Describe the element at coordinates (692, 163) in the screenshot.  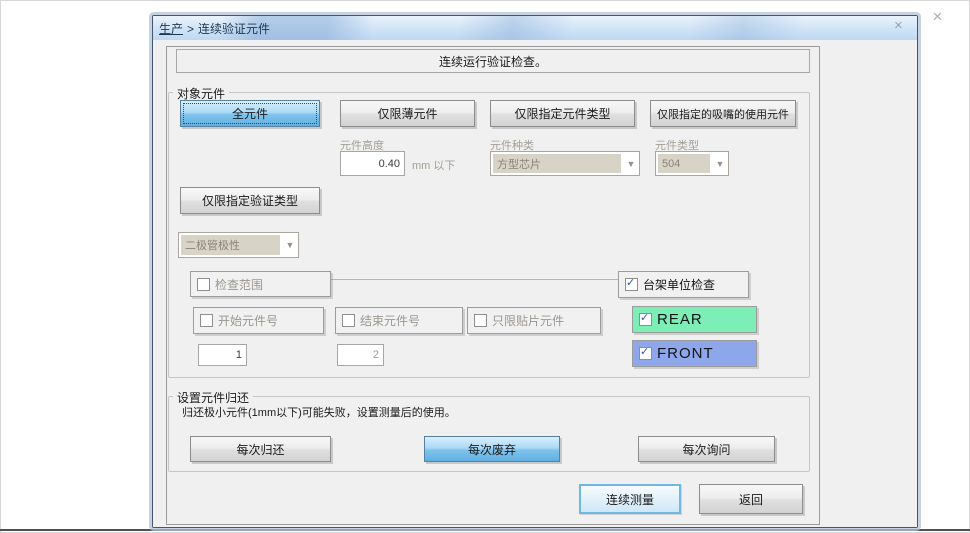
I see `component-type-dropdown: 504 ▼` at that location.